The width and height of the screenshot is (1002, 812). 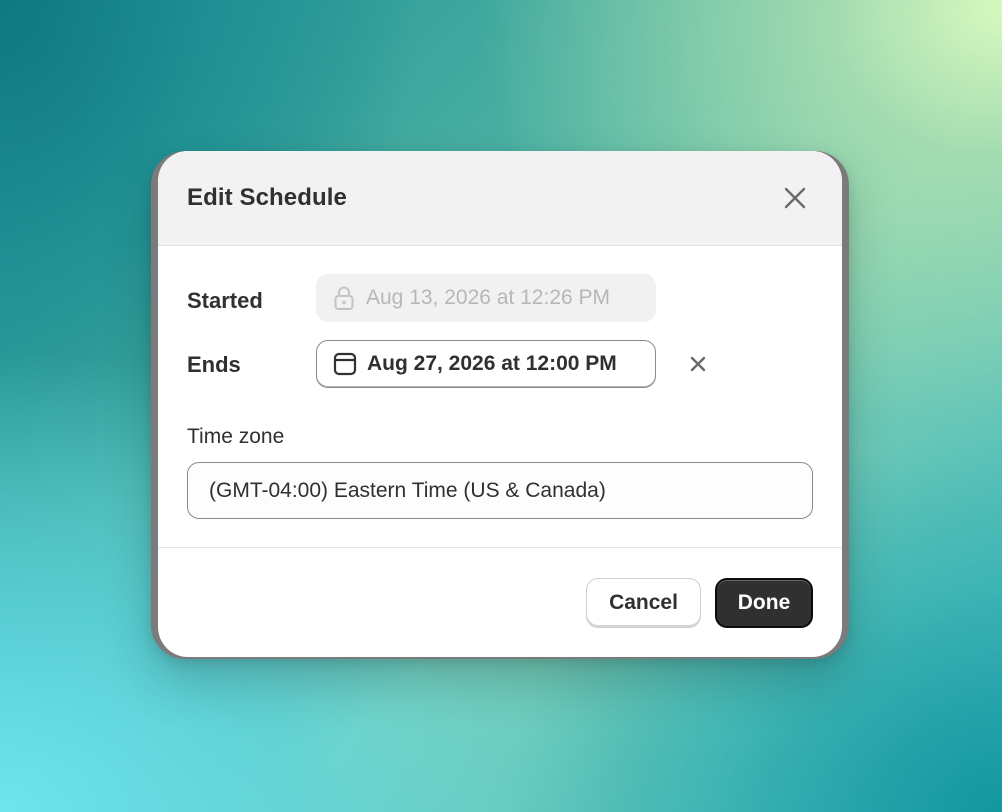 I want to click on cancel-button: Cancel, so click(x=643, y=603).